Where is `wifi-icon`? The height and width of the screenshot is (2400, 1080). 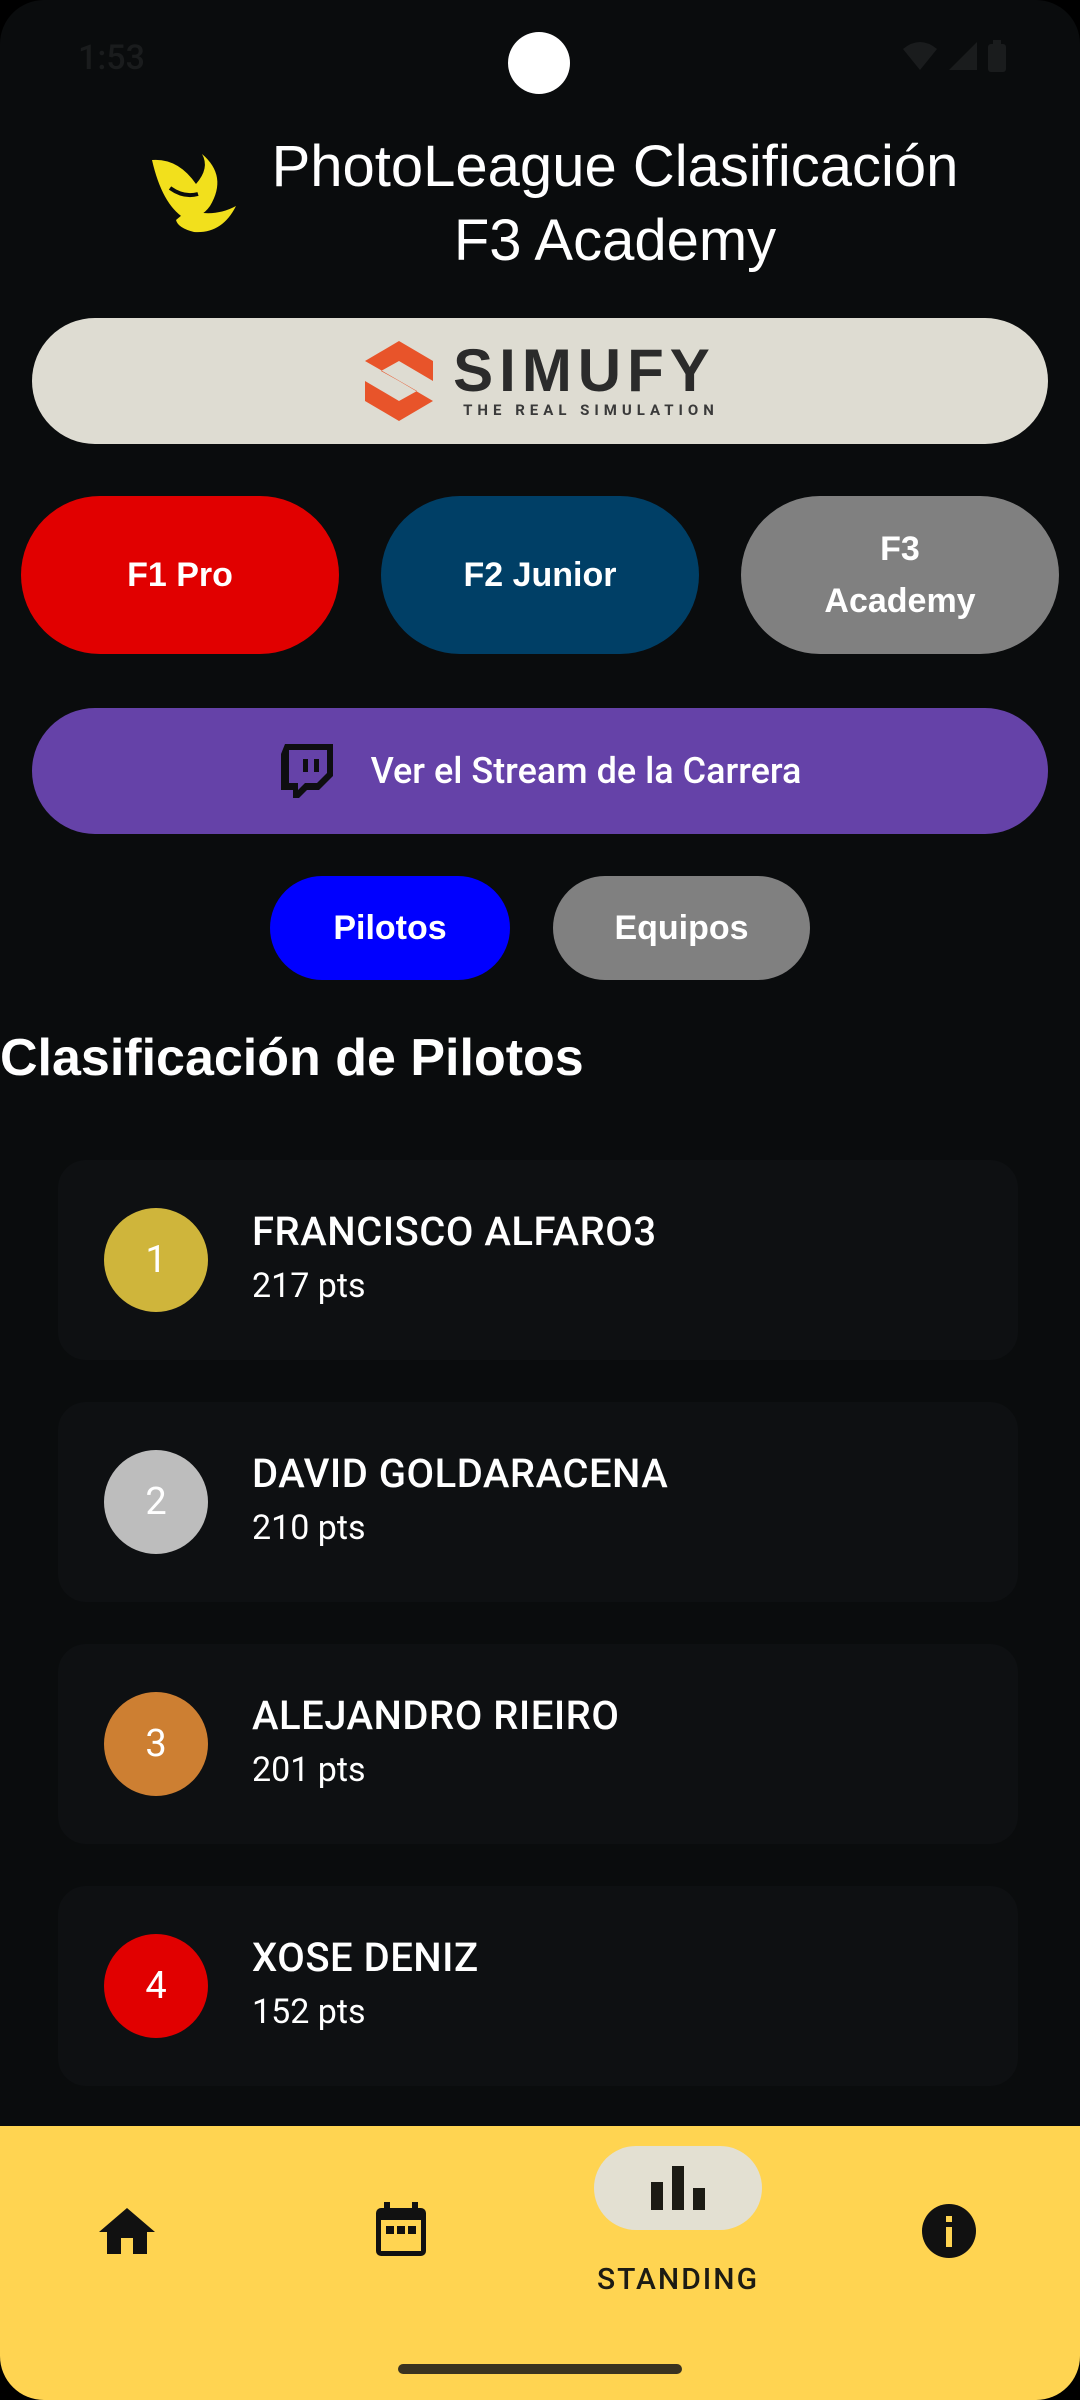 wifi-icon is located at coordinates (920, 56).